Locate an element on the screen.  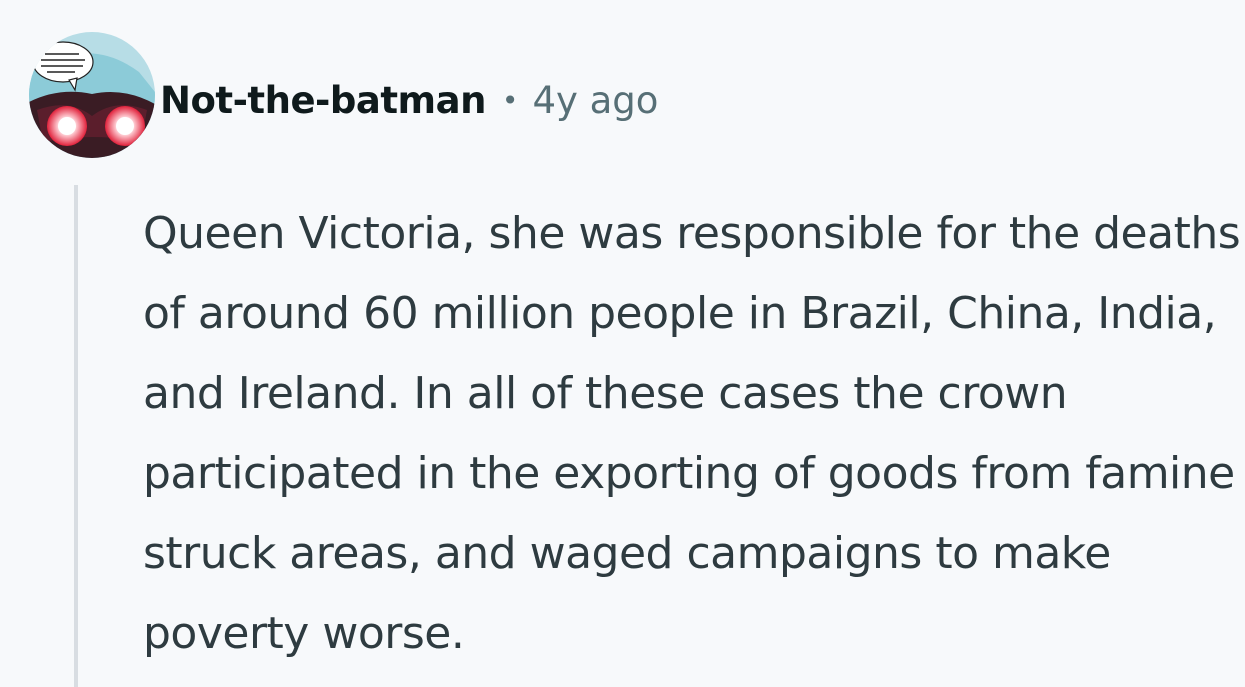
author-username: Not-the-batman is located at coordinates (323, 100).